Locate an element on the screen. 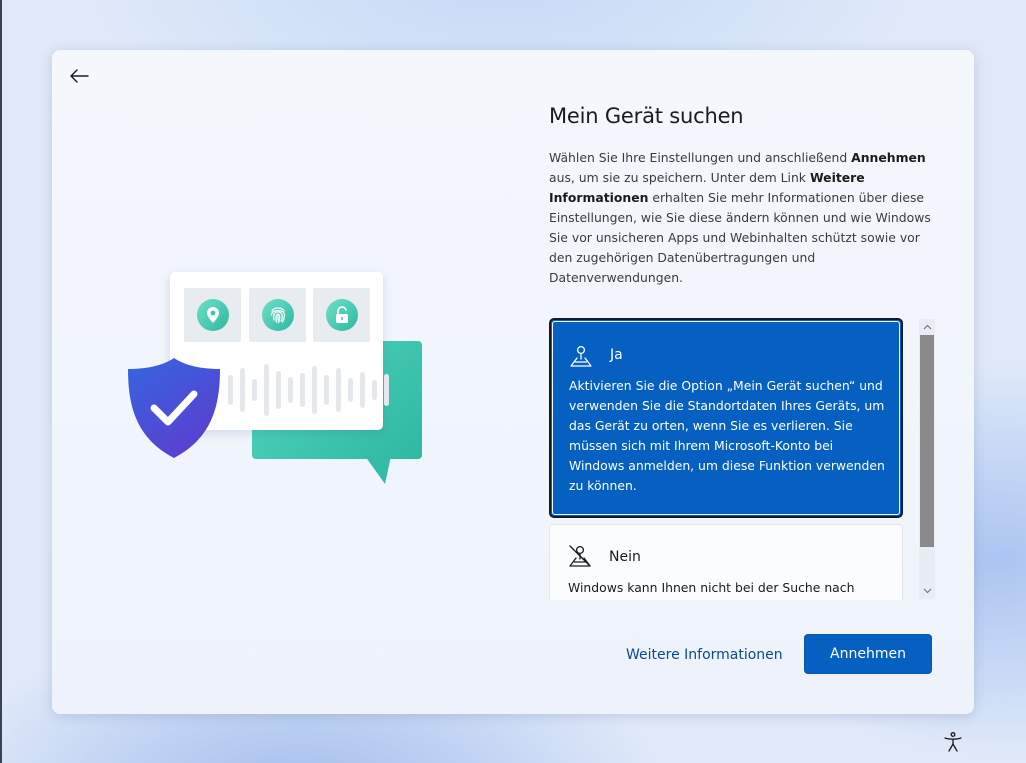 Image resolution: width=1026 pixels, height=763 pixels. accessibility-icon is located at coordinates (953, 742).